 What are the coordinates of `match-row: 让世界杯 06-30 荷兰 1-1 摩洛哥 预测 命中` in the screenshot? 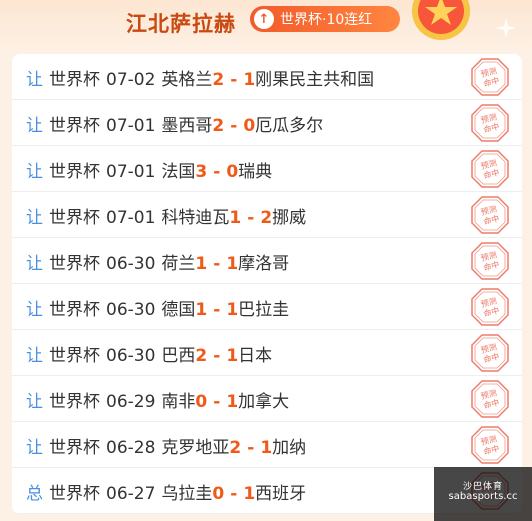 It's located at (267, 261).